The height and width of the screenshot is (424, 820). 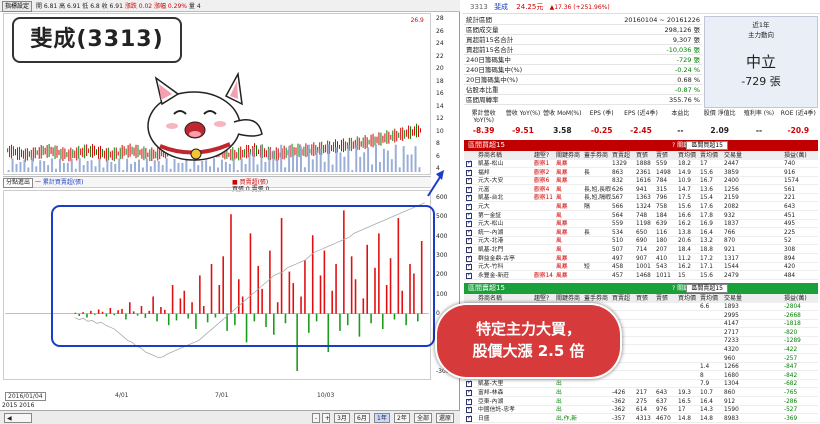 What do you see at coordinates (707, 145) in the screenshot?
I see `buy-select: 區間買超15` at bounding box center [707, 145].